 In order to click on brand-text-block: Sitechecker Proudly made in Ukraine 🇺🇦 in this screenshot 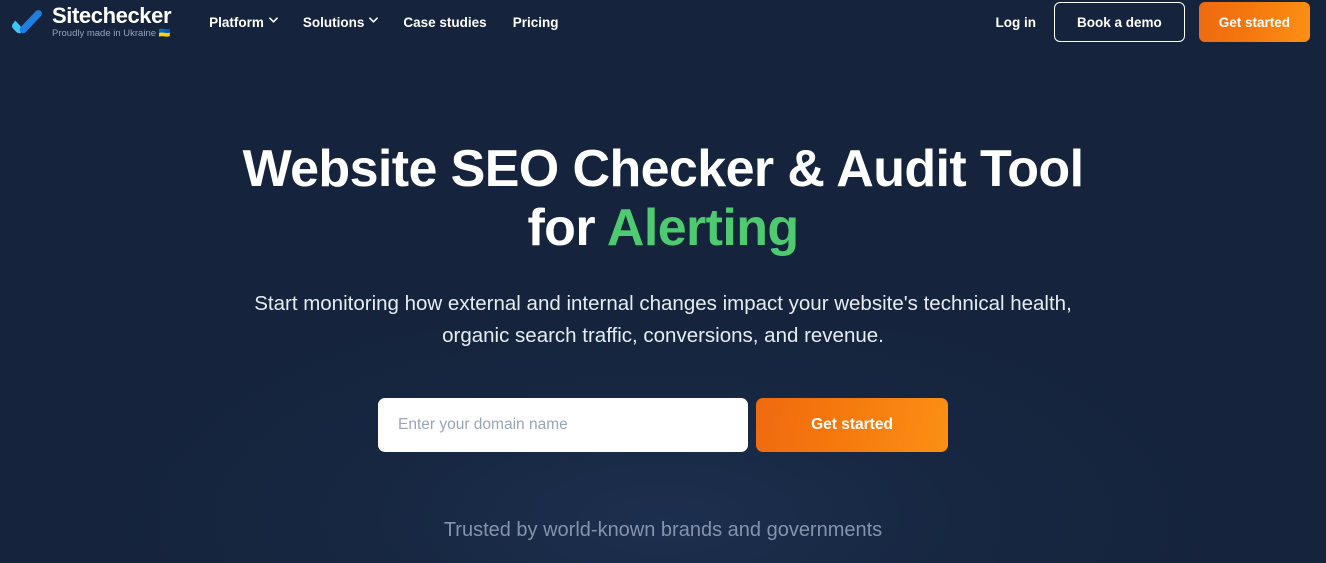, I will do `click(112, 21)`.